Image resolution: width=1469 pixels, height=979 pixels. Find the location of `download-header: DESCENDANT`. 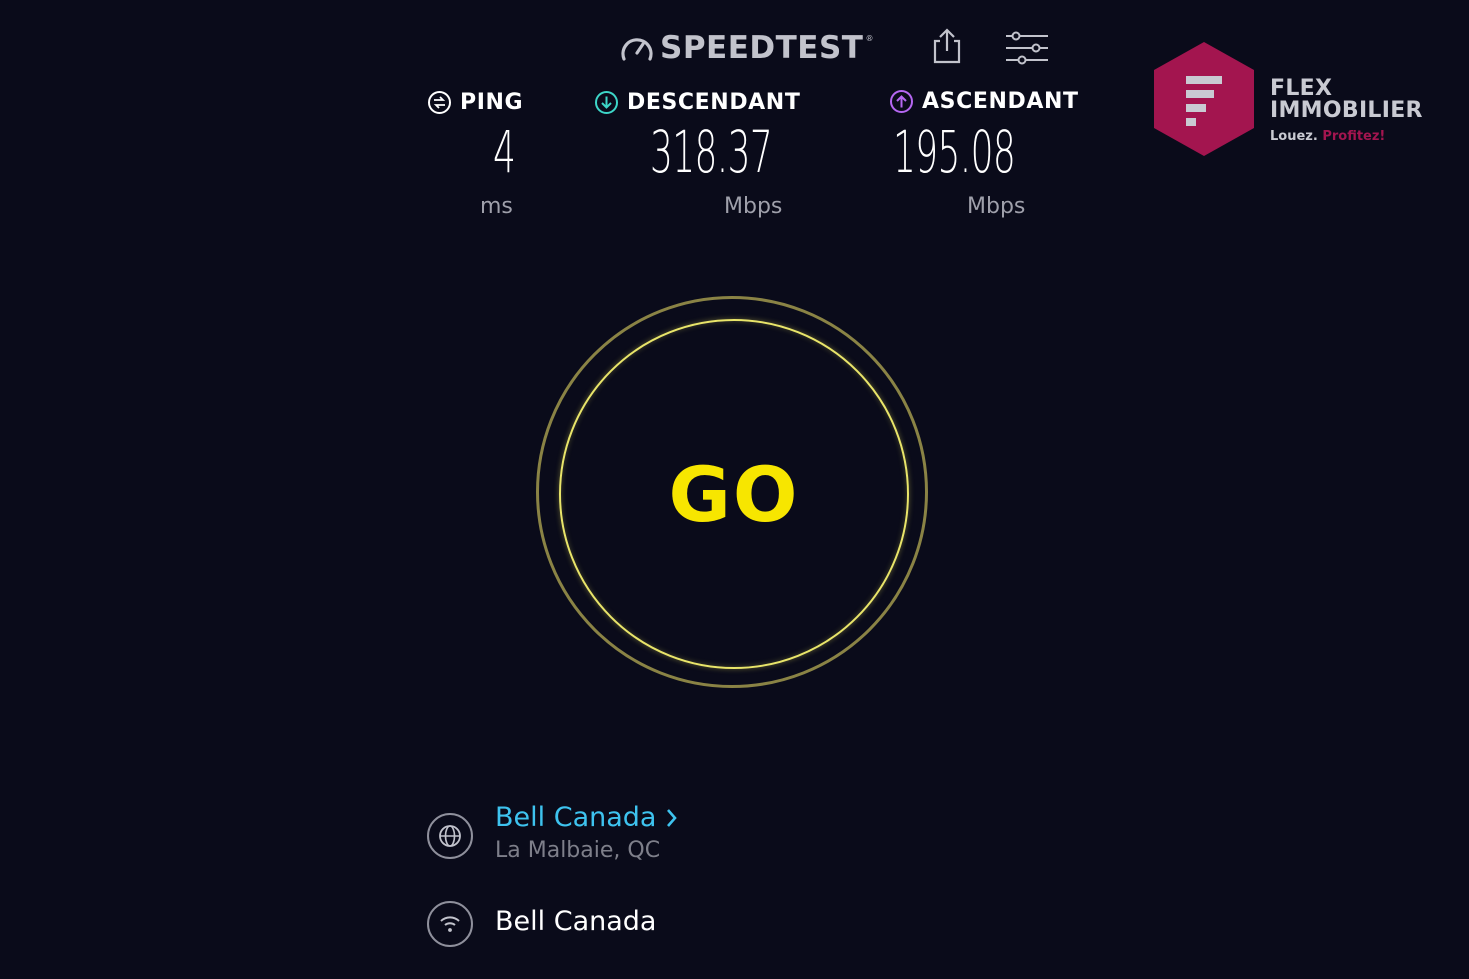

download-header: DESCENDANT is located at coordinates (709, 102).